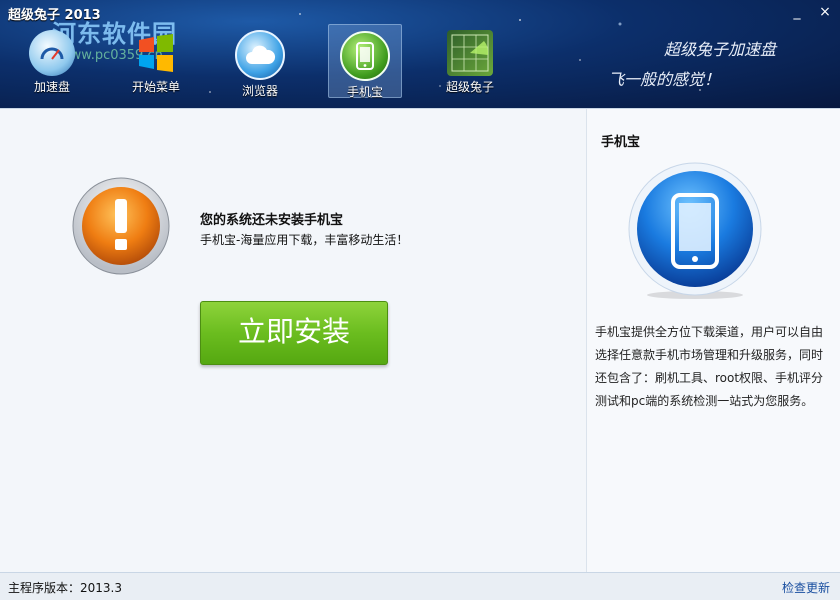 This screenshot has width=840, height=600. Describe the element at coordinates (294, 333) in the screenshot. I see `install-now-button: 立即安装` at that location.